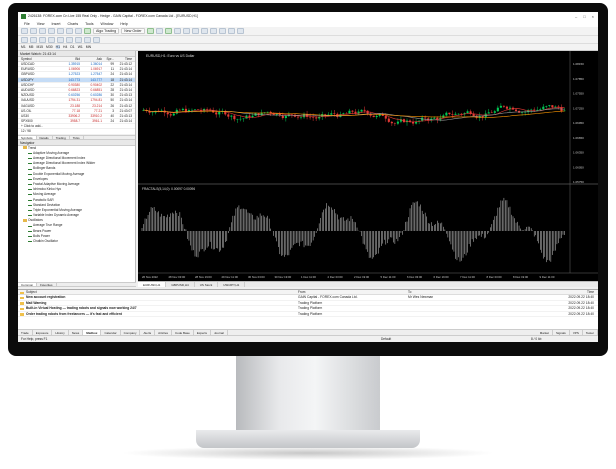  I want to click on strategy-tester-icon, so click(78, 31).